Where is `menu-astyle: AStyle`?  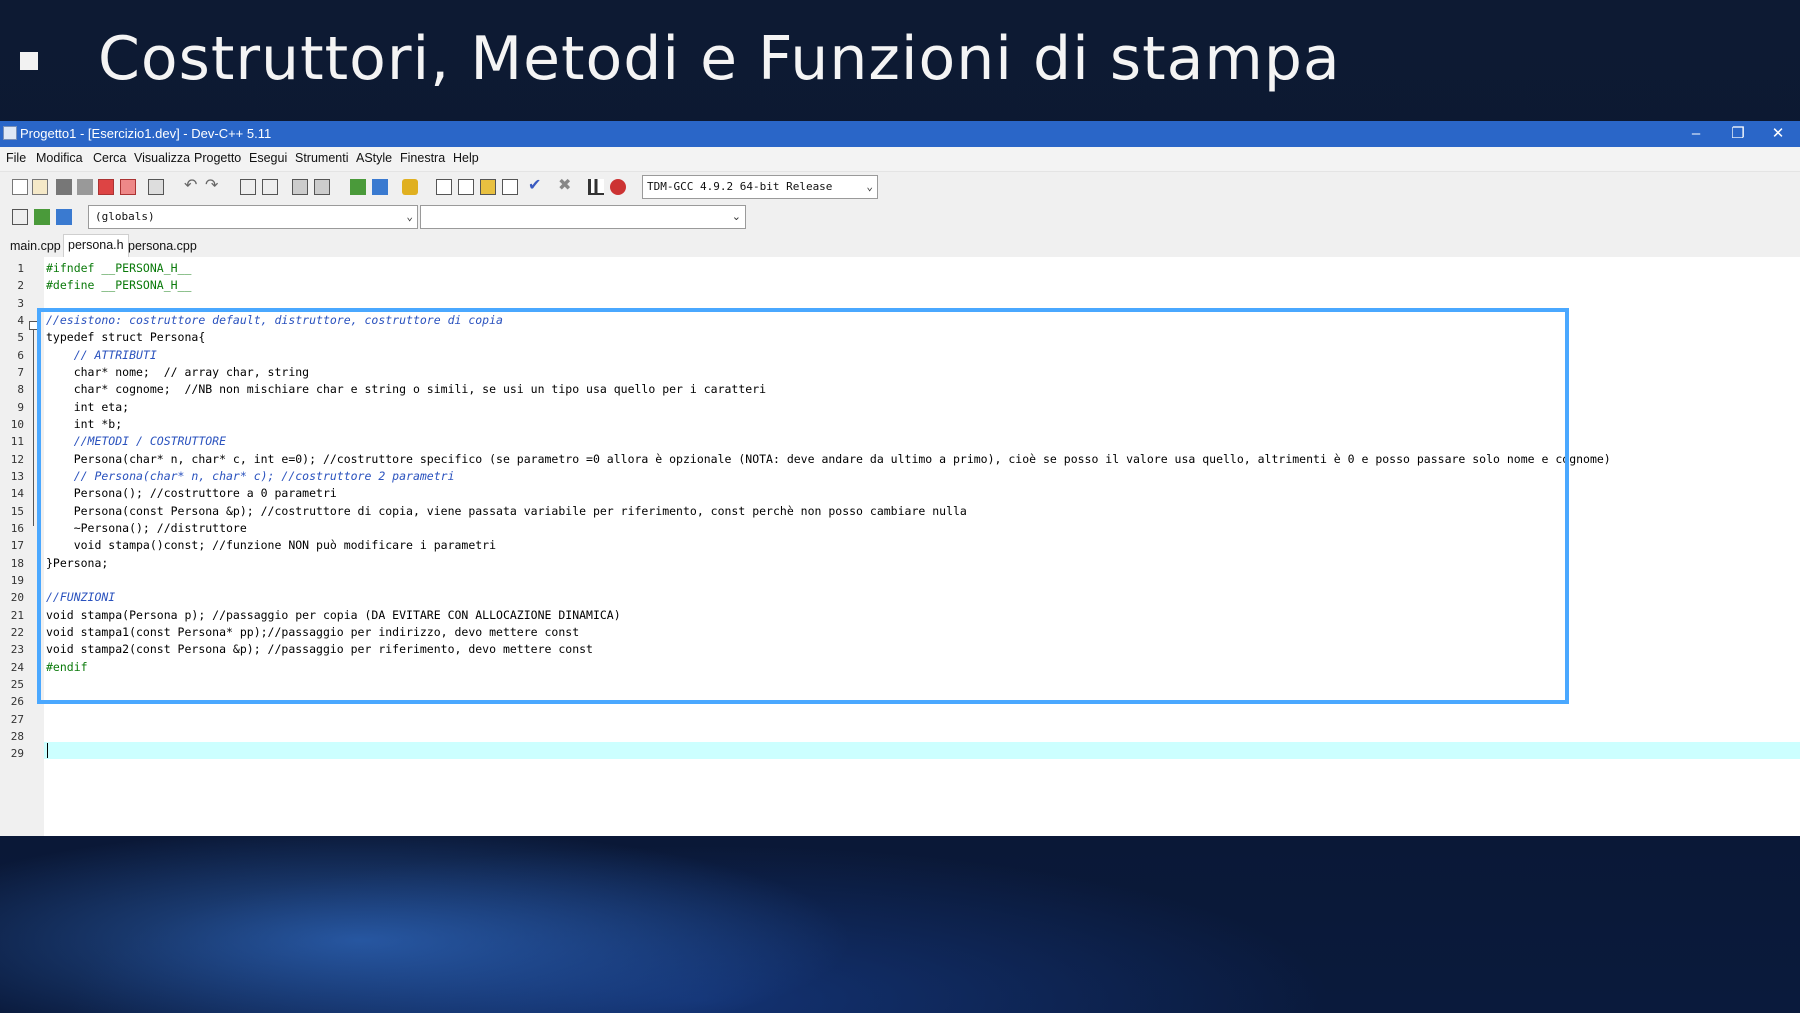
menu-astyle: AStyle is located at coordinates (374, 158).